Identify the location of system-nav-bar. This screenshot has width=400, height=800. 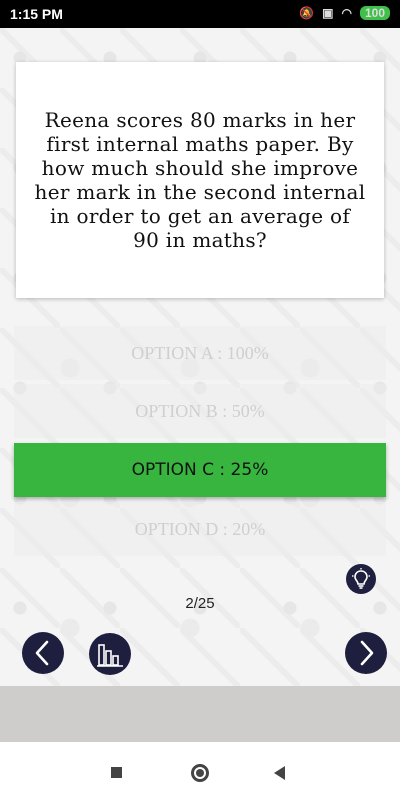
(200, 771).